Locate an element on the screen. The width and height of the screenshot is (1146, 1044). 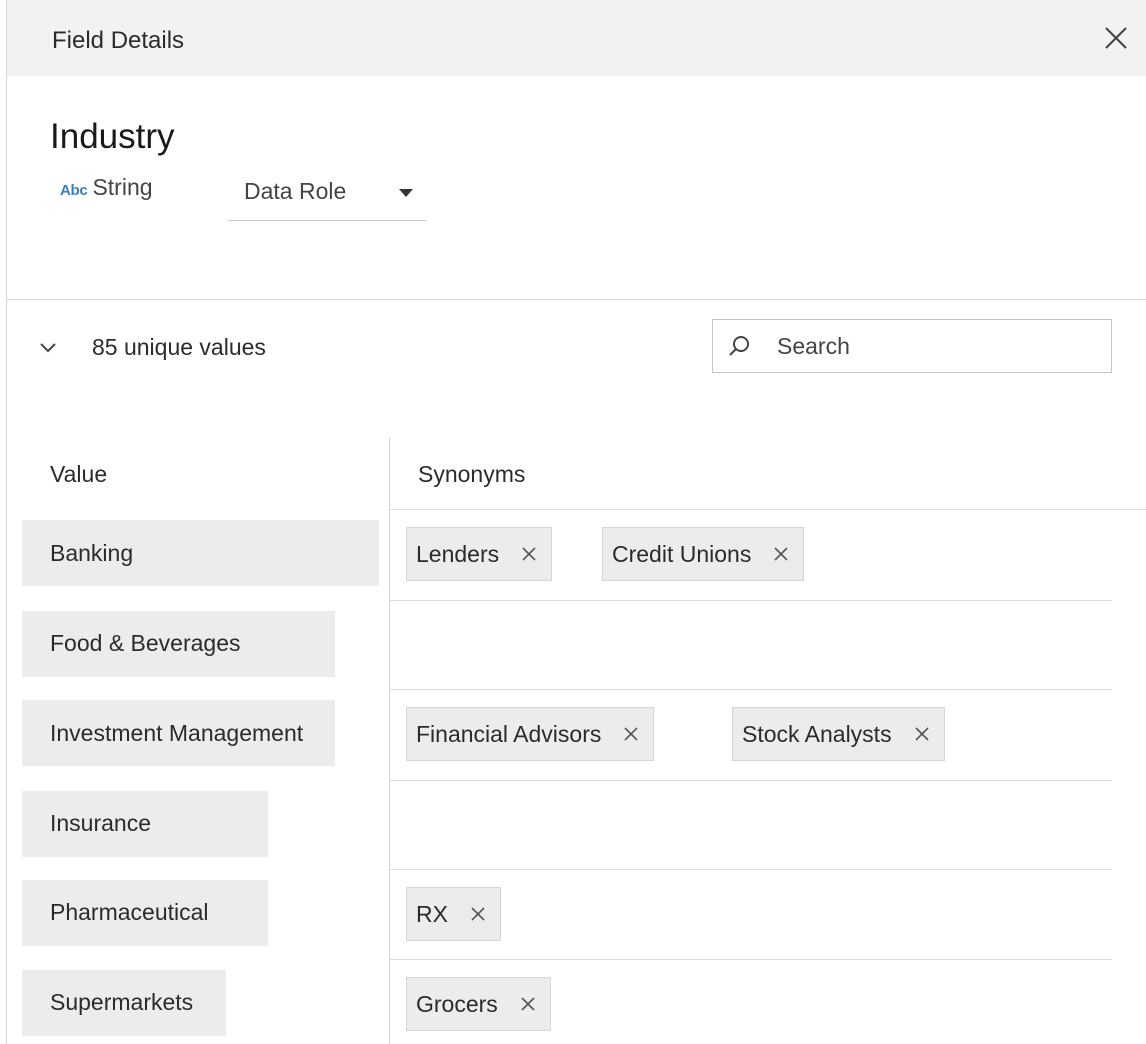
synonym-chip: Financial Advisors is located at coordinates (530, 734).